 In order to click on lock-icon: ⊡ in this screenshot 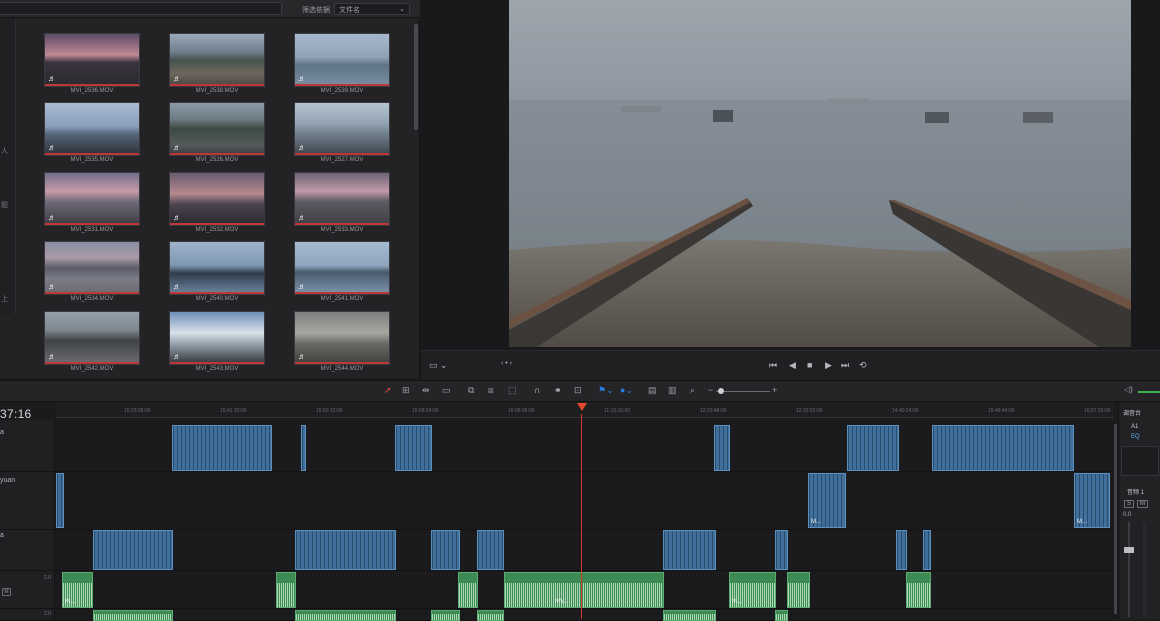, I will do `click(578, 390)`.